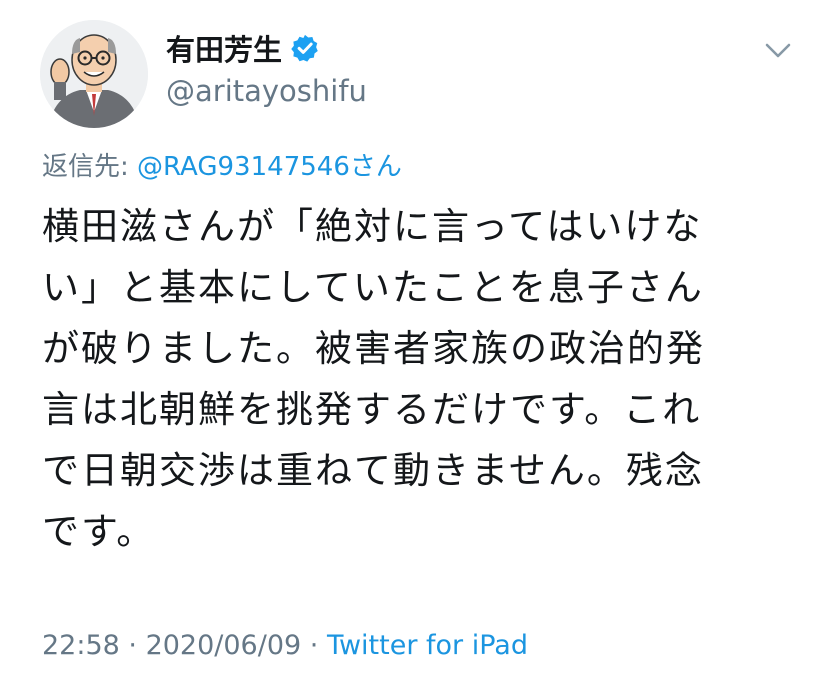 The width and height of the screenshot is (817, 697). I want to click on chevron-down-icon, so click(778, 50).